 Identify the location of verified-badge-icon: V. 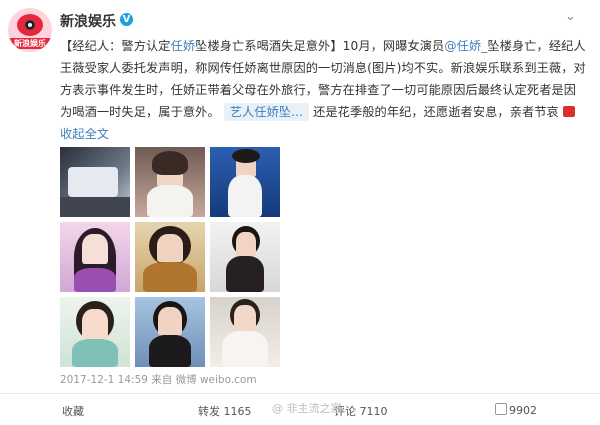
(126, 19).